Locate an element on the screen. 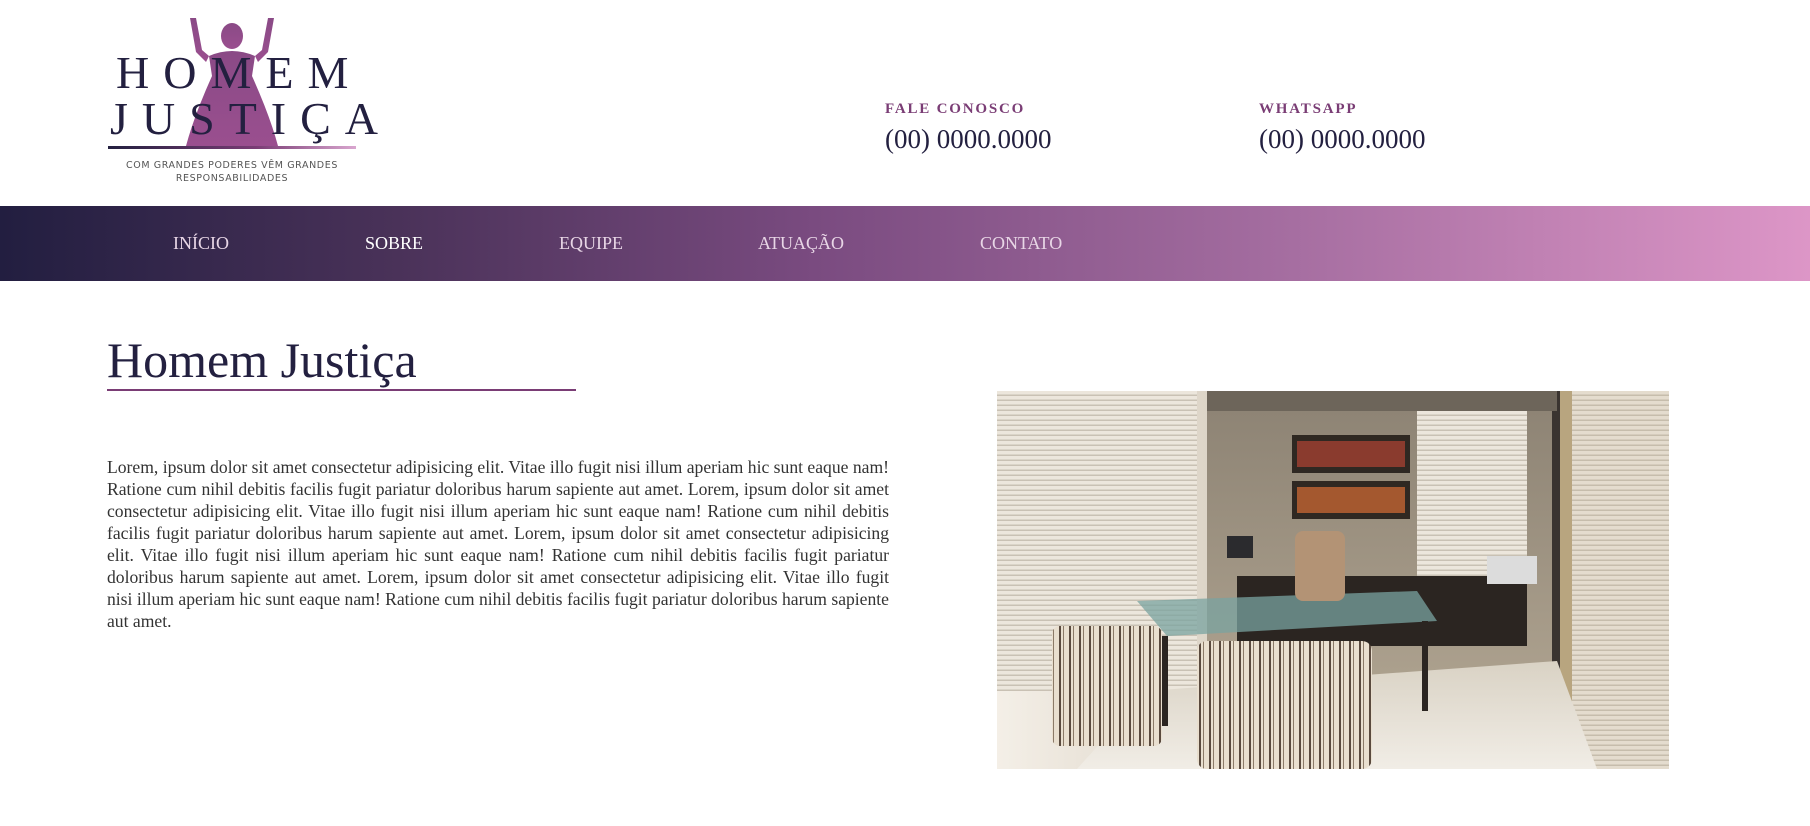 Image resolution: width=1810 pixels, height=826 pixels. nav-item-sobre: SOBRE is located at coordinates (394, 243).